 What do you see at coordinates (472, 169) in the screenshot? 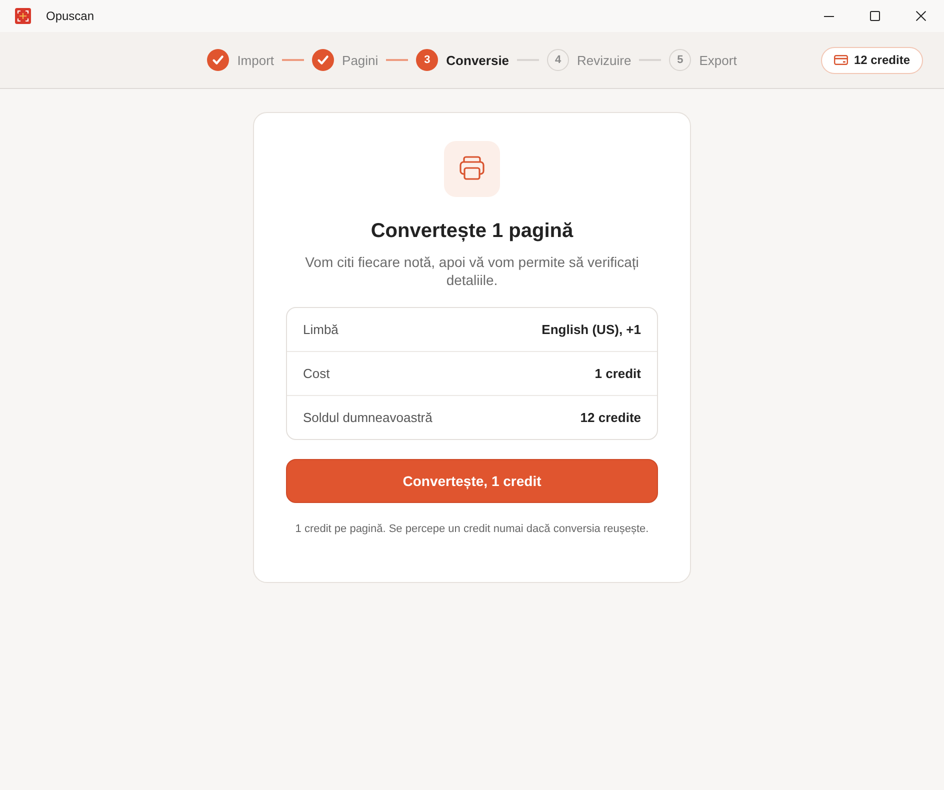
I see `printer-icon` at bounding box center [472, 169].